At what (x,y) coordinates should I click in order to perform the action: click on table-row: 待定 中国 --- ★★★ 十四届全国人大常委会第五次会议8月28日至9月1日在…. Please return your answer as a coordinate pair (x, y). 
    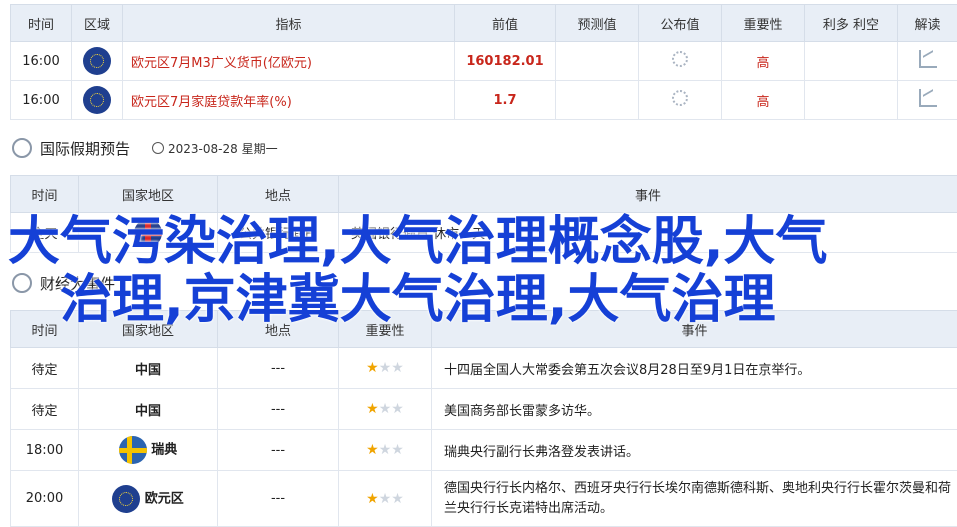
    Looking at the image, I should click on (483, 368).